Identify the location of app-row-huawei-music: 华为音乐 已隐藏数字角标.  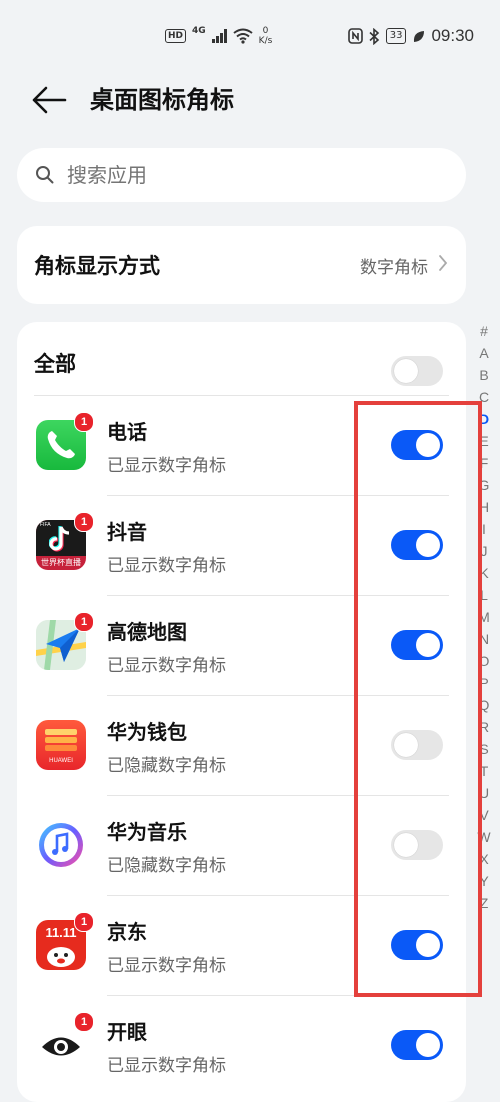
(241, 846).